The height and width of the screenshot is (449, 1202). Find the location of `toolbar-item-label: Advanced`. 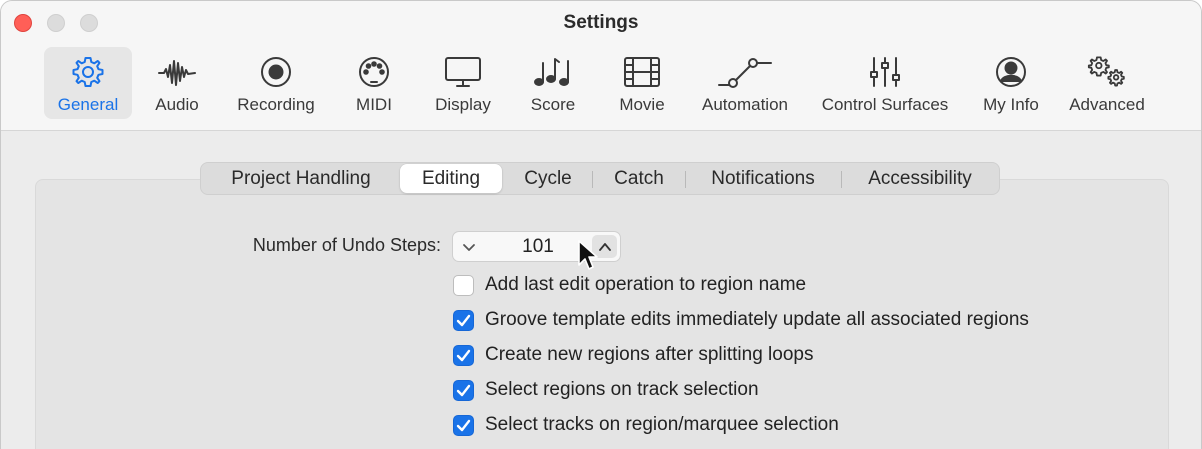

toolbar-item-label: Advanced is located at coordinates (1107, 104).